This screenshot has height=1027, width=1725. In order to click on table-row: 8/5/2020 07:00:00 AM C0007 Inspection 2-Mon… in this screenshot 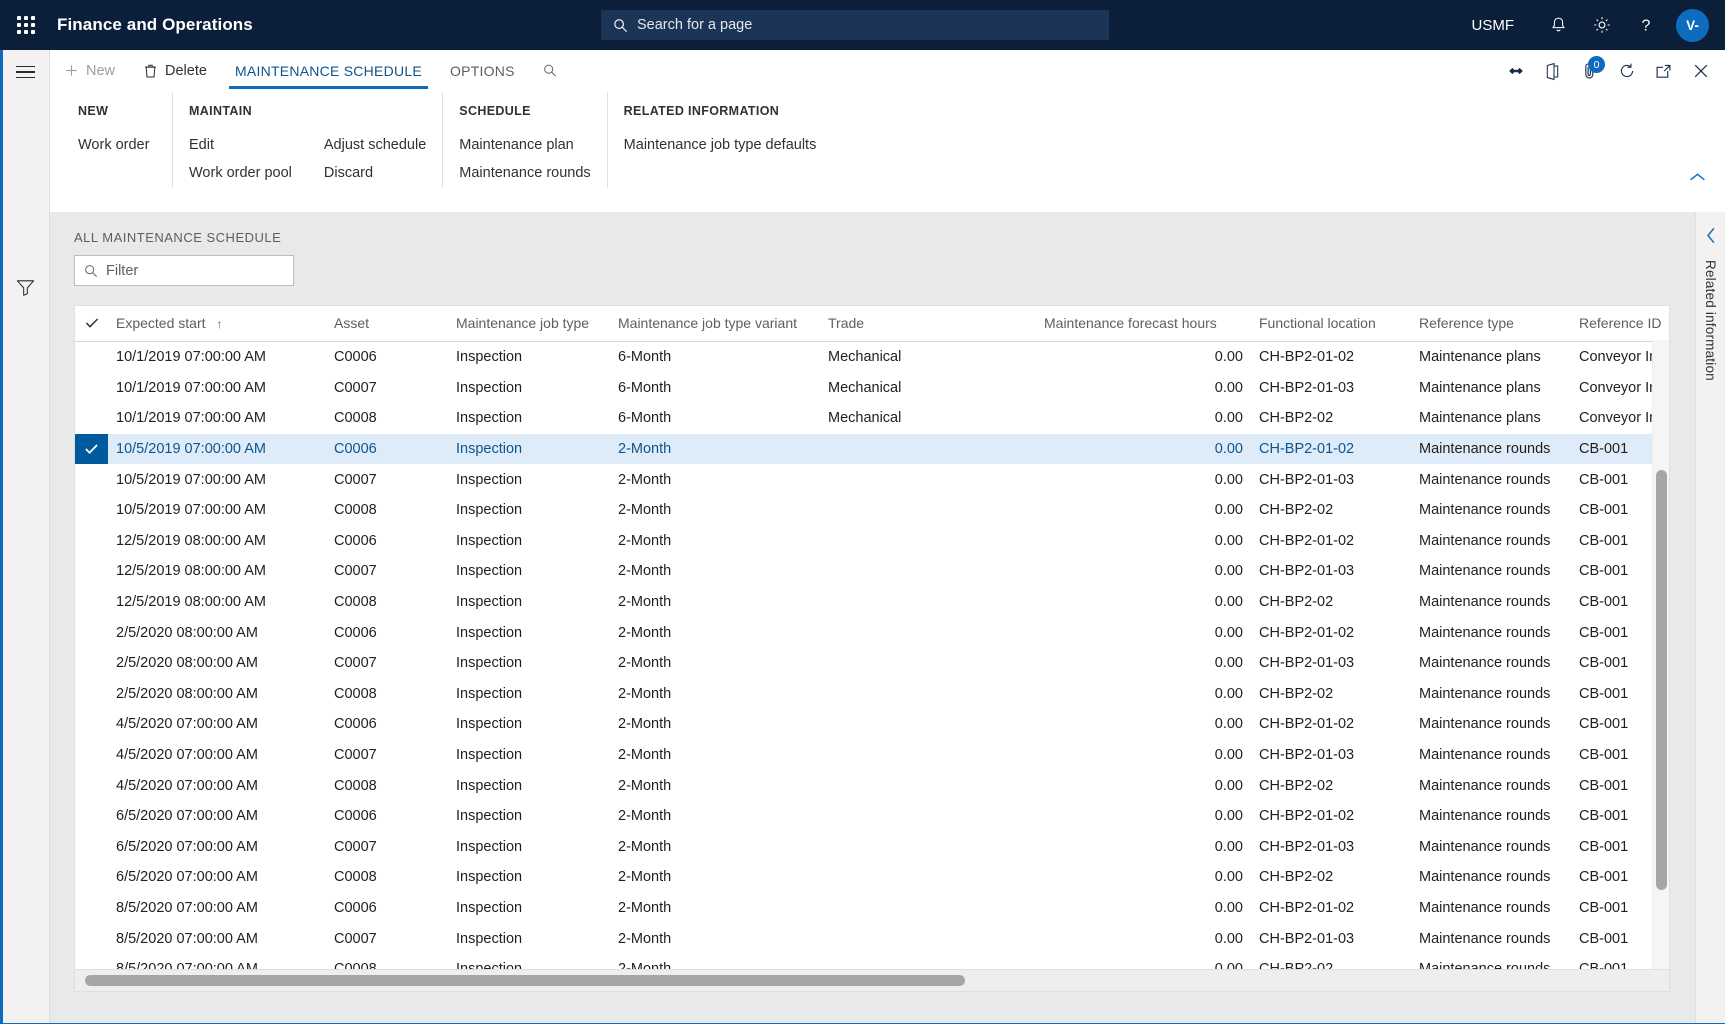, I will do `click(872, 938)`.